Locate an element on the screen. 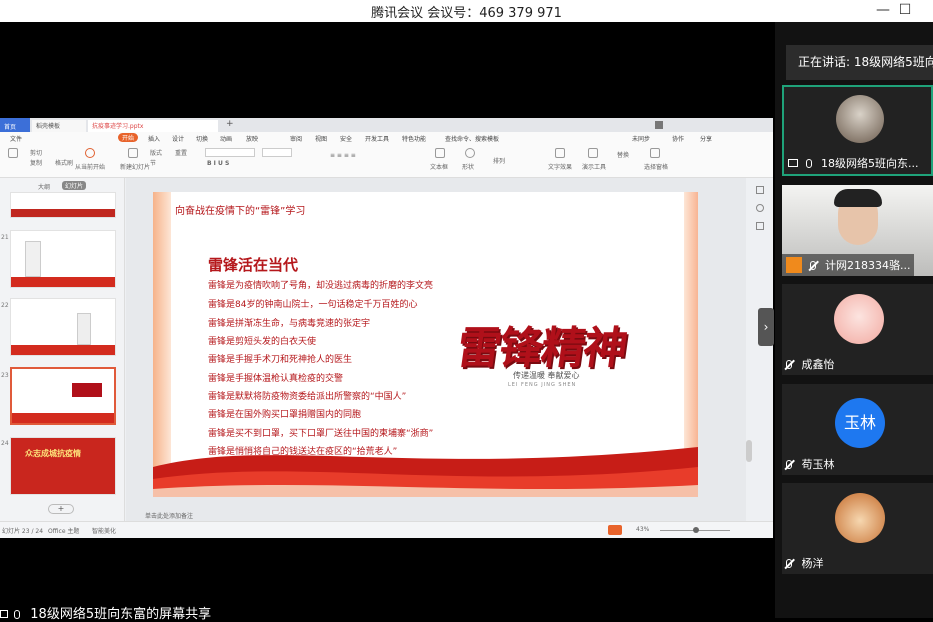  participant-name: 杨洋 is located at coordinates (812, 563).